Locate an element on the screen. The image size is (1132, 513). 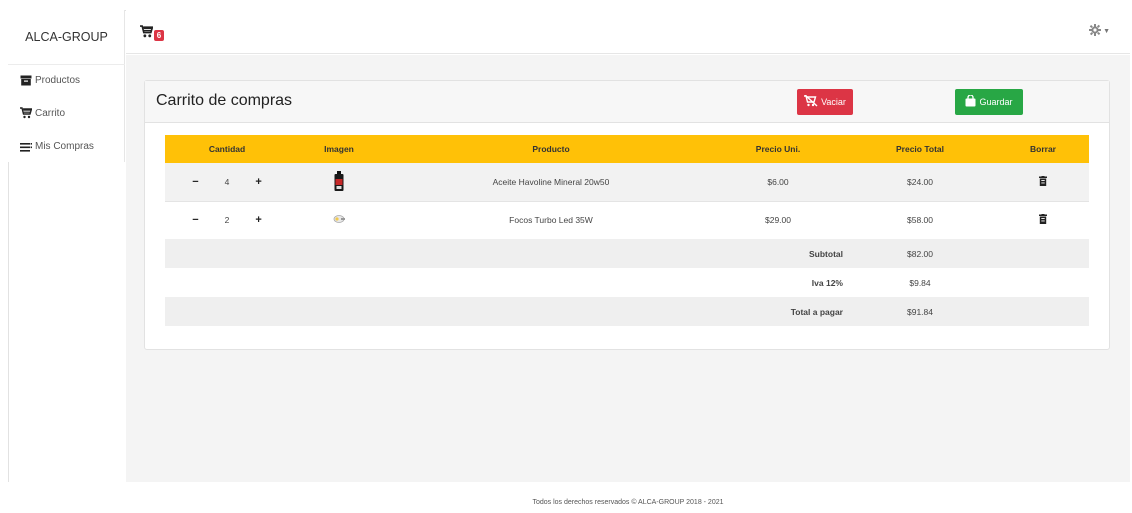
summary-value: $9.84 is located at coordinates (920, 282).